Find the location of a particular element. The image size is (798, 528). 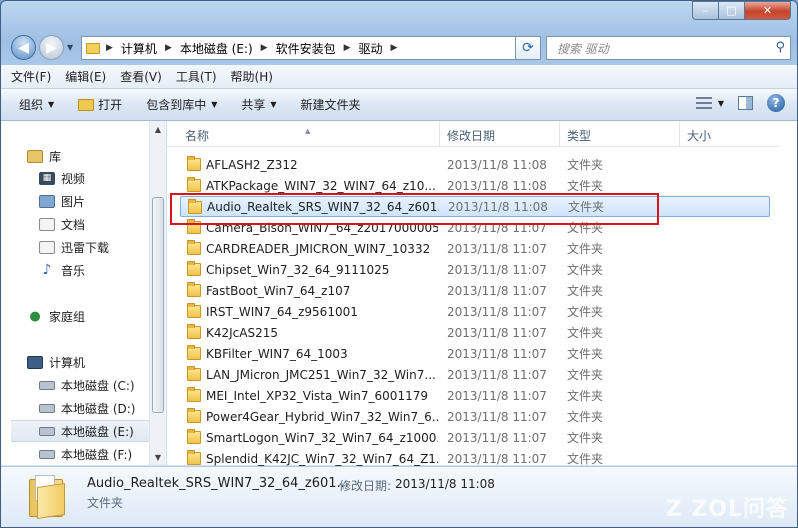

music-icon: ♪ is located at coordinates (47, 270).